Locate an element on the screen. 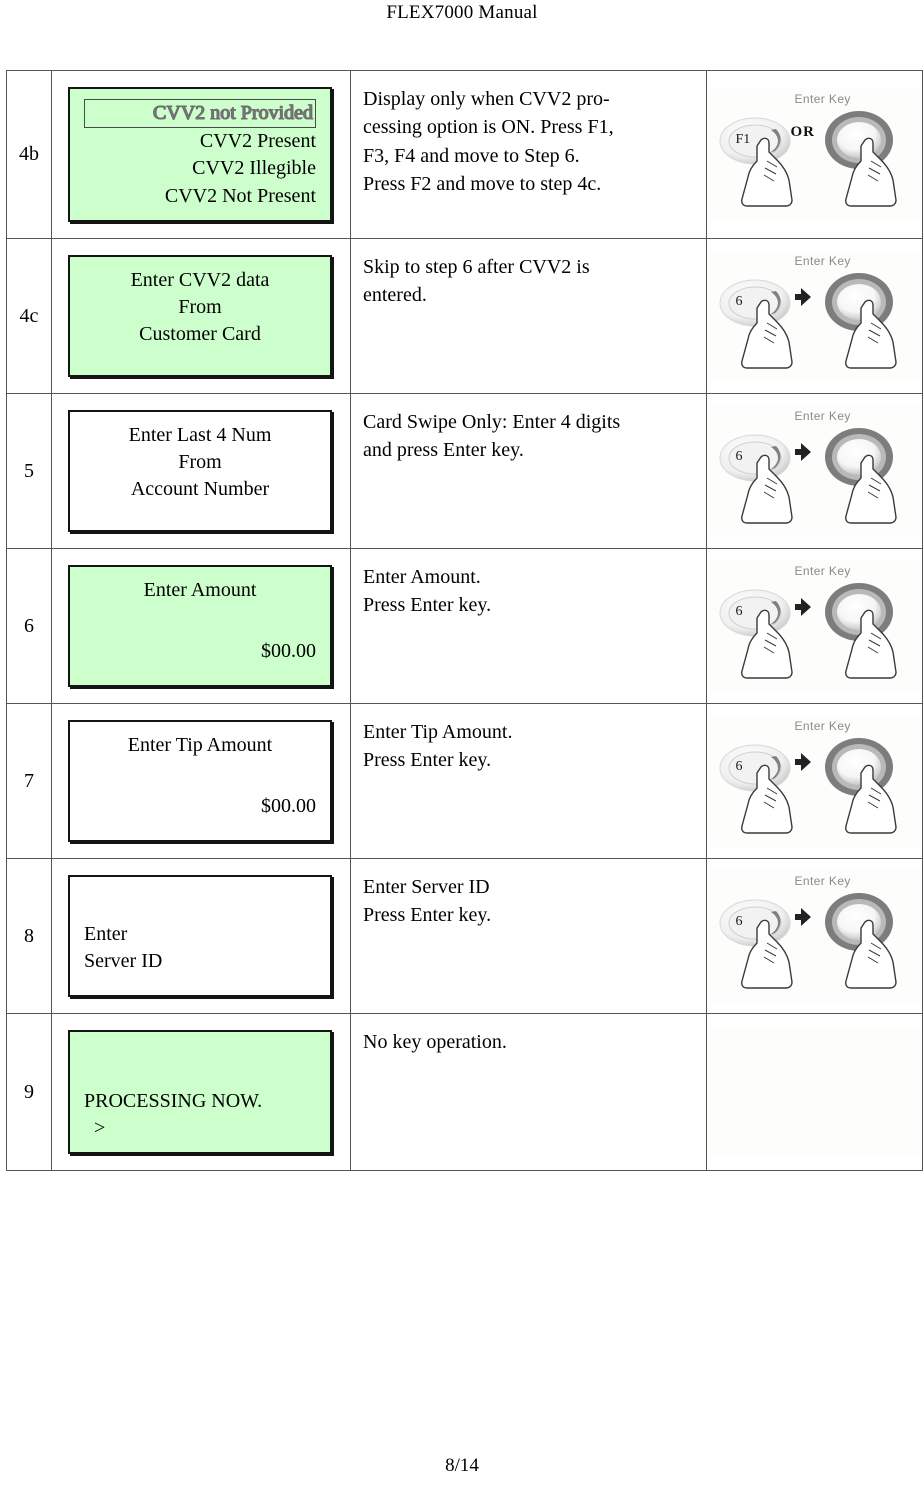 Image resolution: width=924 pixels, height=1489 pixels. lcd-line: Enter Last 4 Num is located at coordinates (200, 435).